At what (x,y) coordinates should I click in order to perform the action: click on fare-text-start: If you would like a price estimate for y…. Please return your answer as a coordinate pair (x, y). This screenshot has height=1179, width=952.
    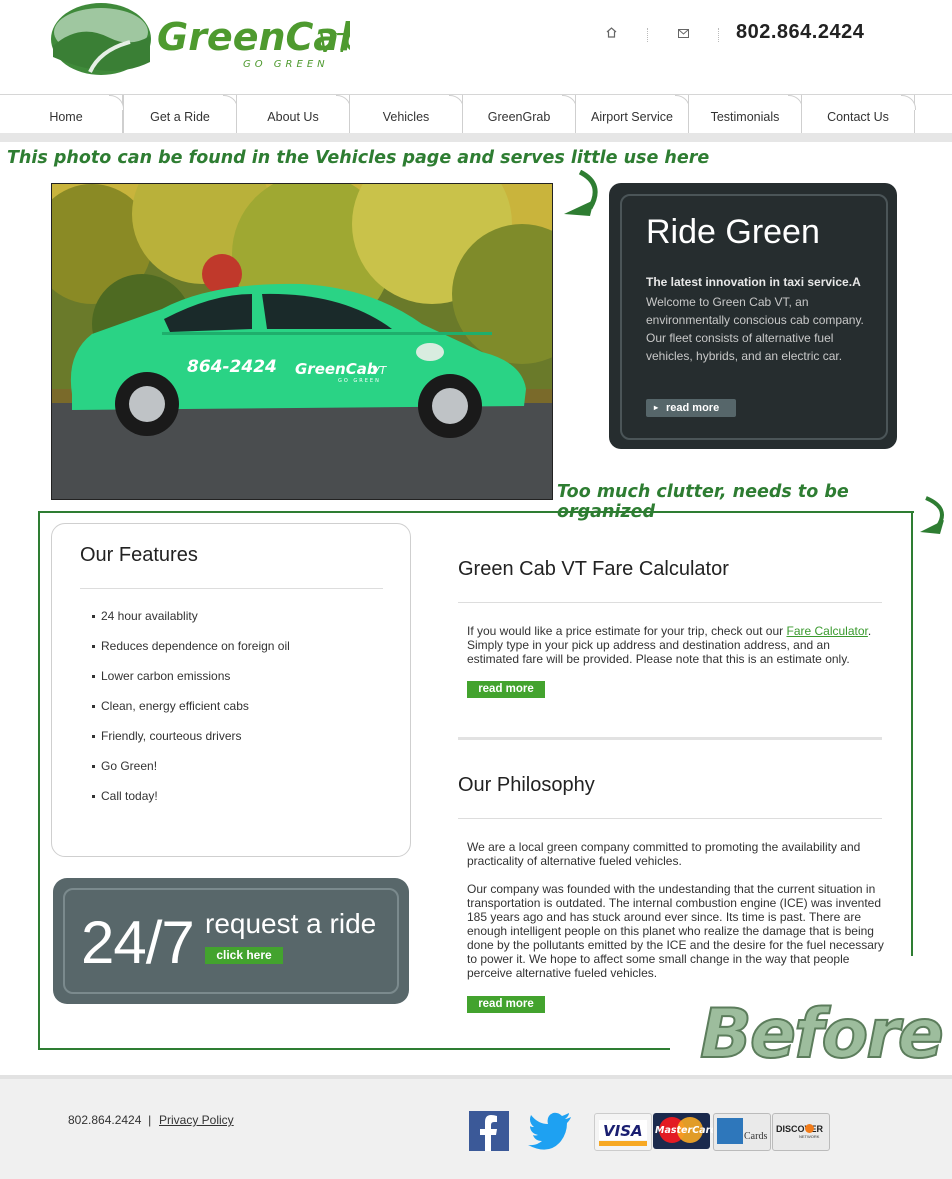
    Looking at the image, I should click on (627, 631).